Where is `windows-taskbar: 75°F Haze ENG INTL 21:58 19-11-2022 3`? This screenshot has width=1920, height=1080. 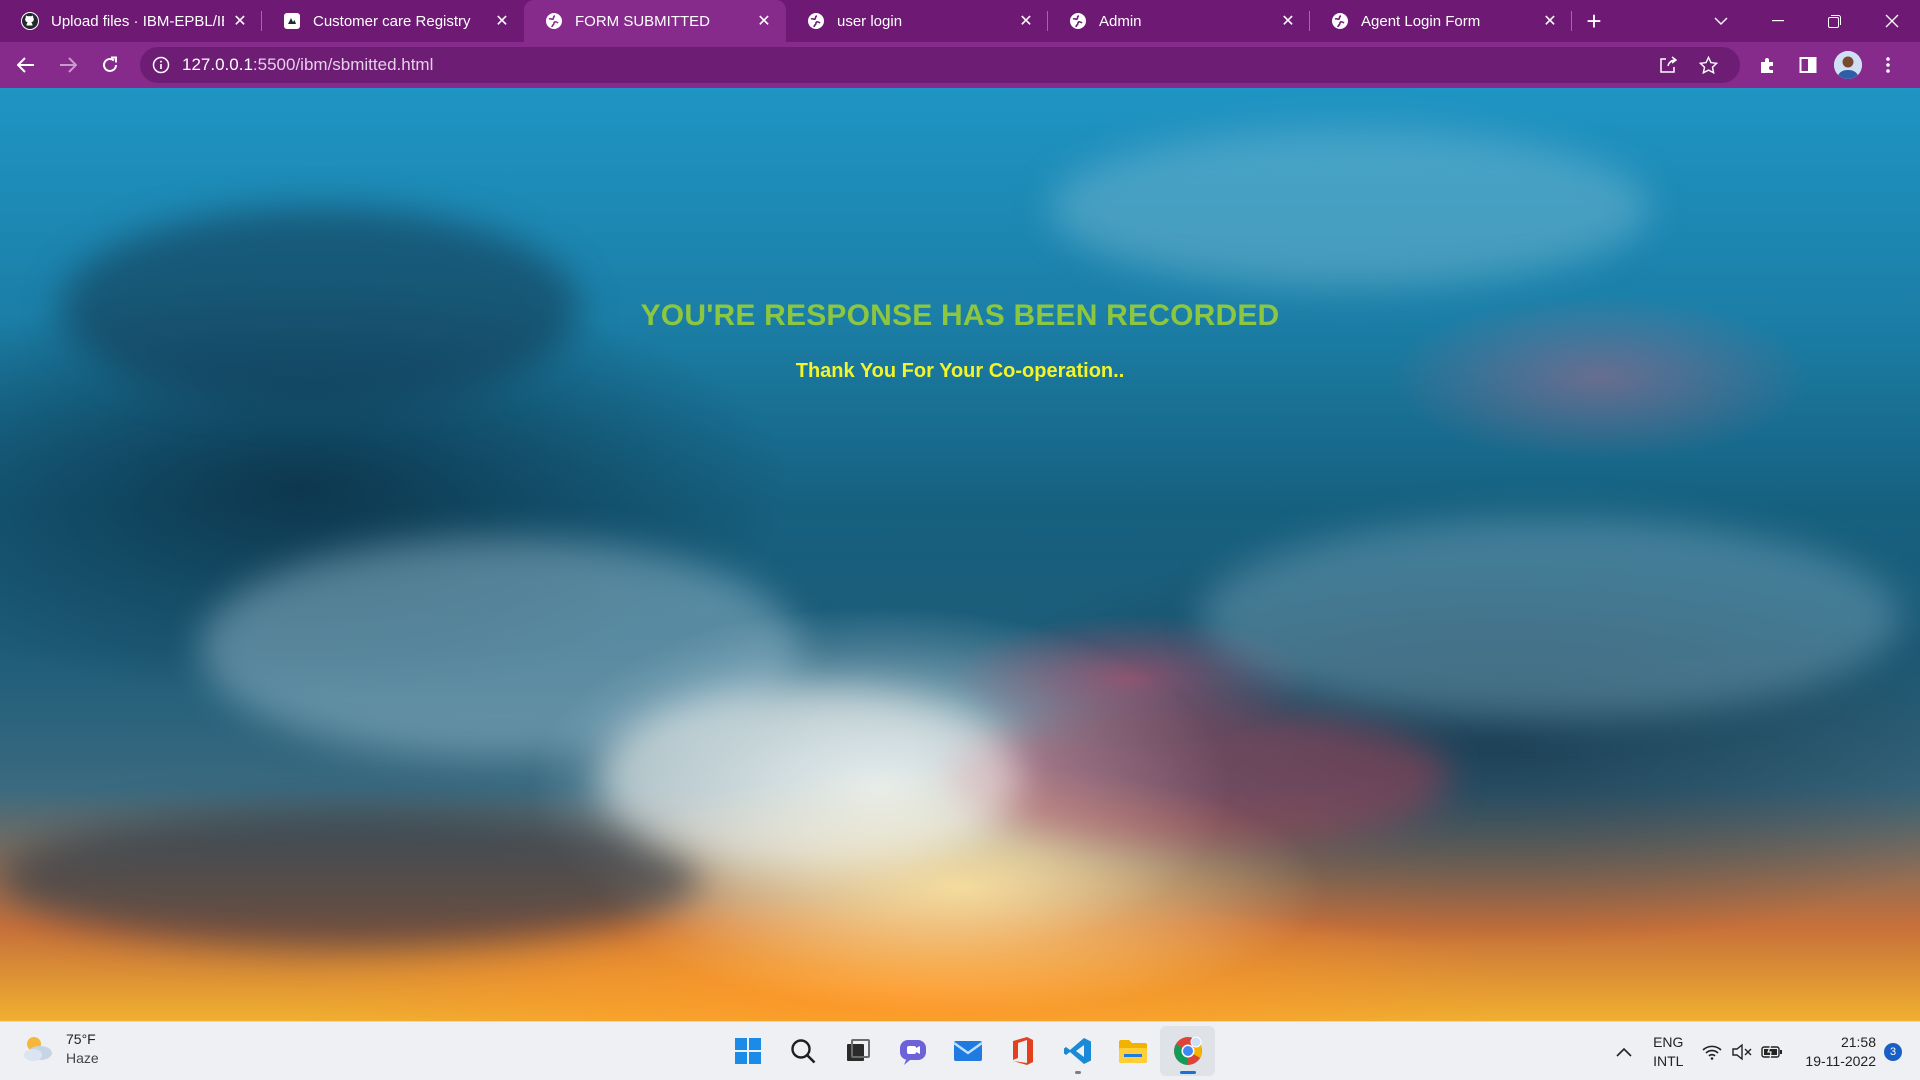
windows-taskbar: 75°F Haze ENG INTL 21:58 19-11-2022 3 is located at coordinates (960, 1050).